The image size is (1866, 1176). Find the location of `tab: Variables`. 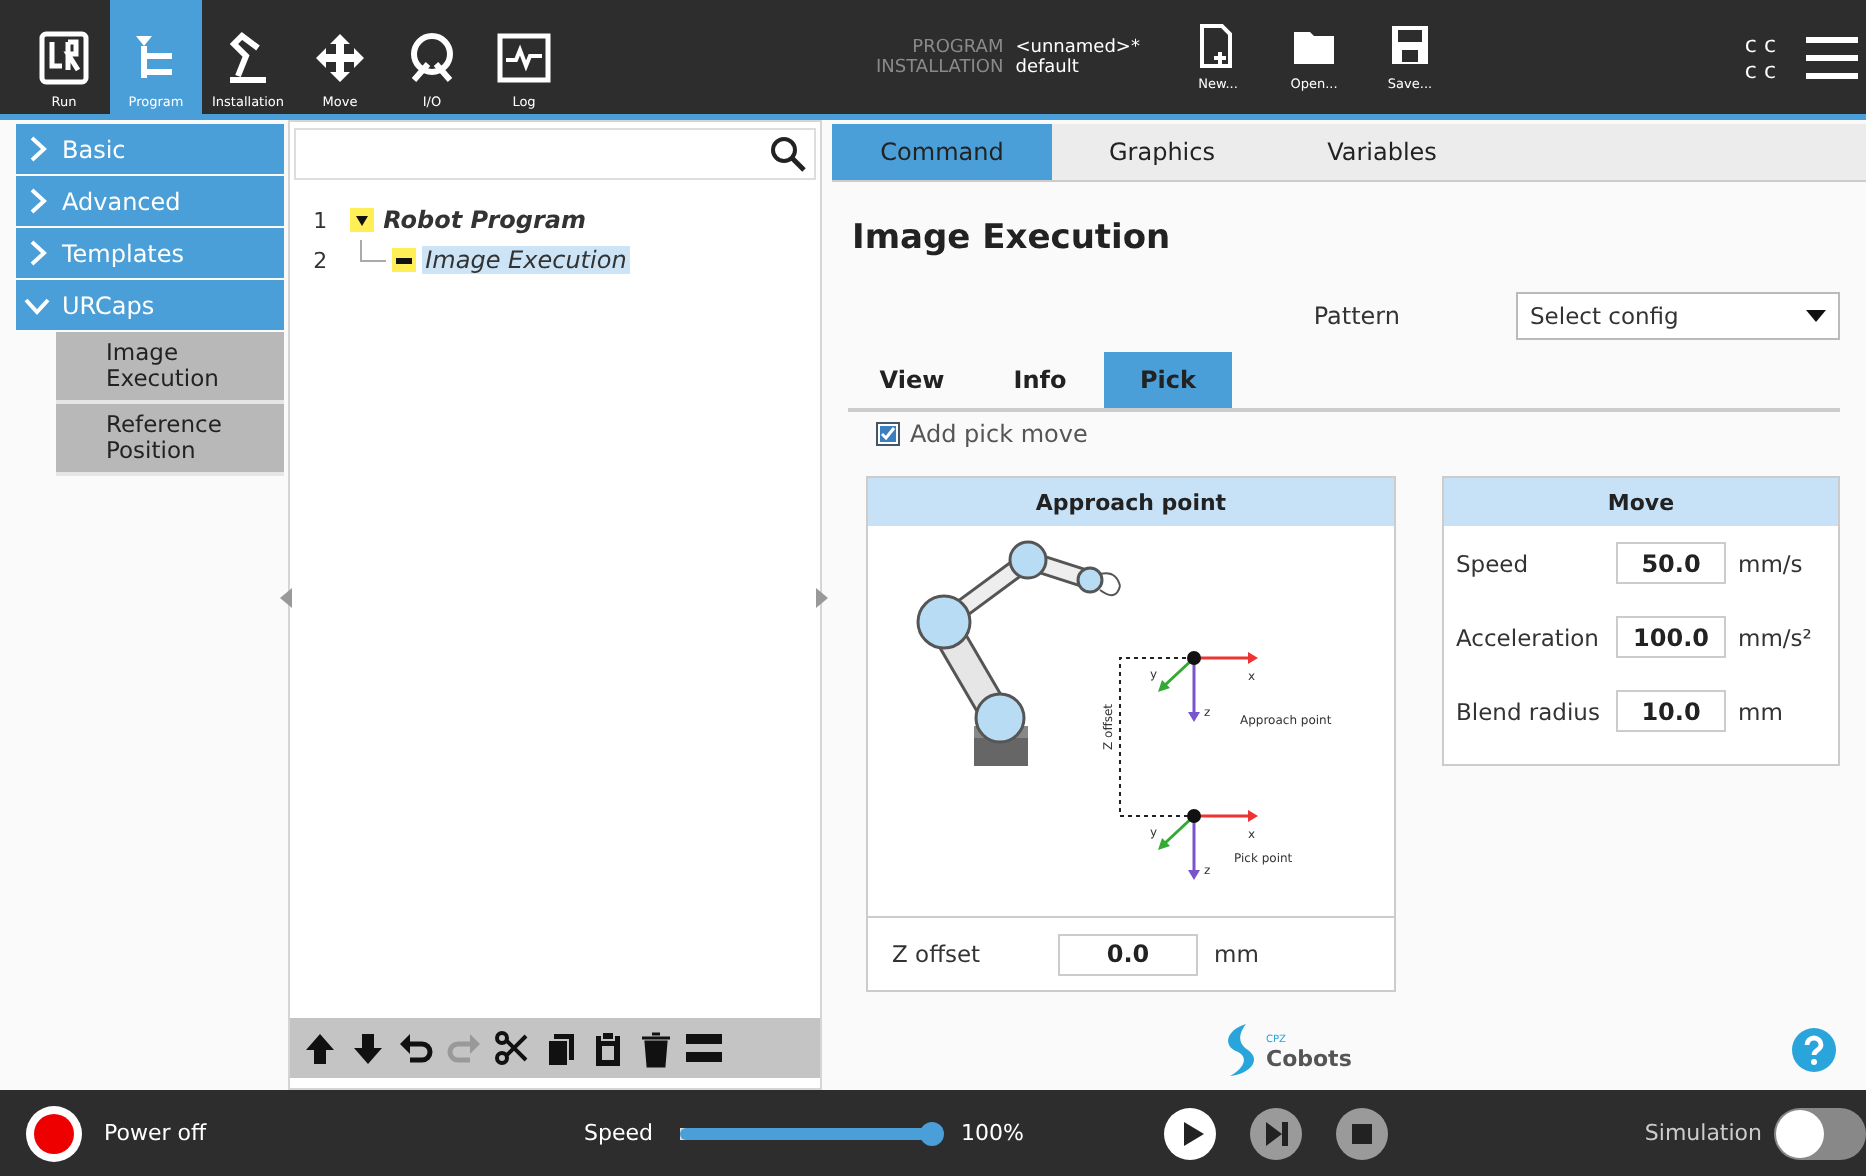

tab: Variables is located at coordinates (1382, 152).